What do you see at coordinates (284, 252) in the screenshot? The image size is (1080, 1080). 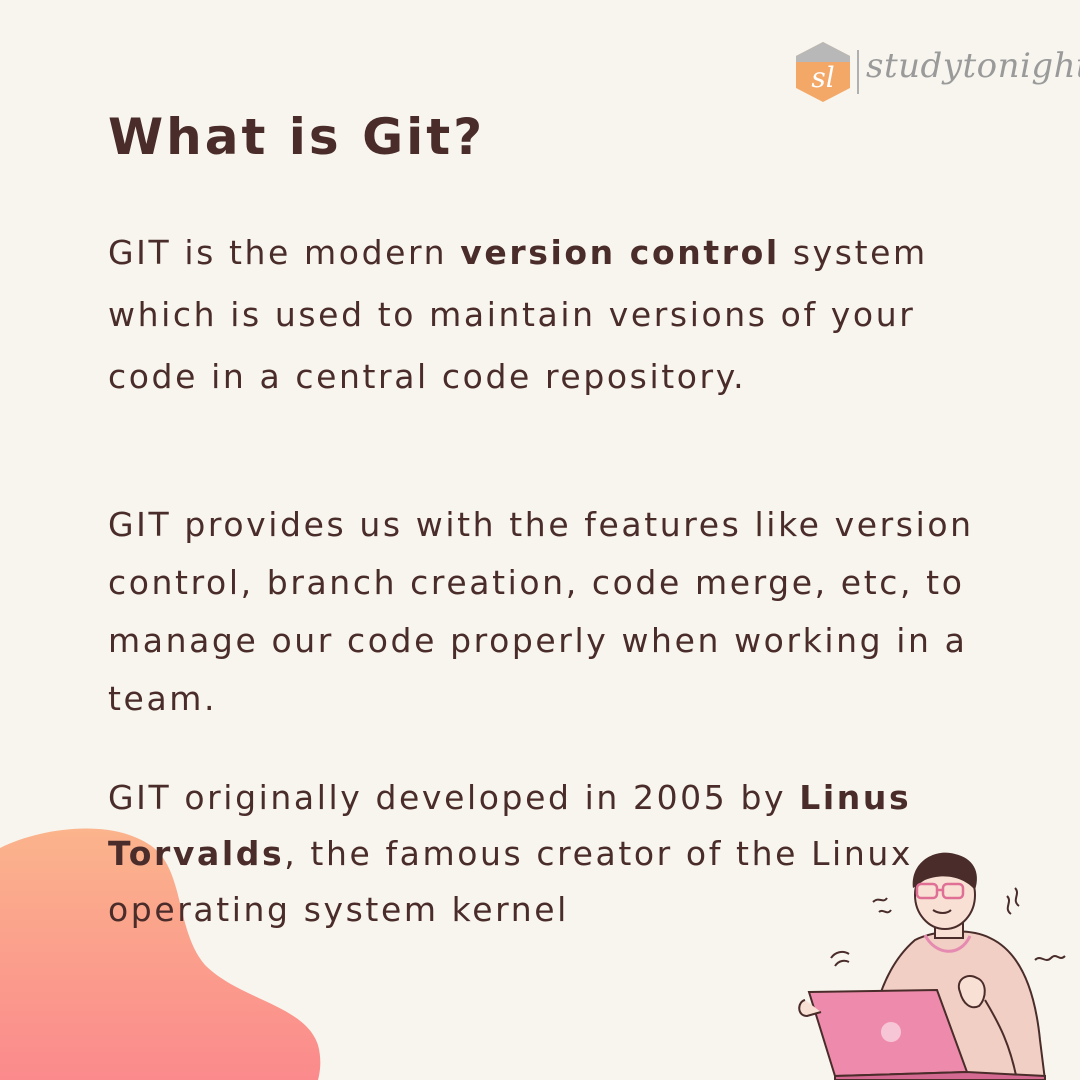 I see `p1-text-start: GIT is the modern` at bounding box center [284, 252].